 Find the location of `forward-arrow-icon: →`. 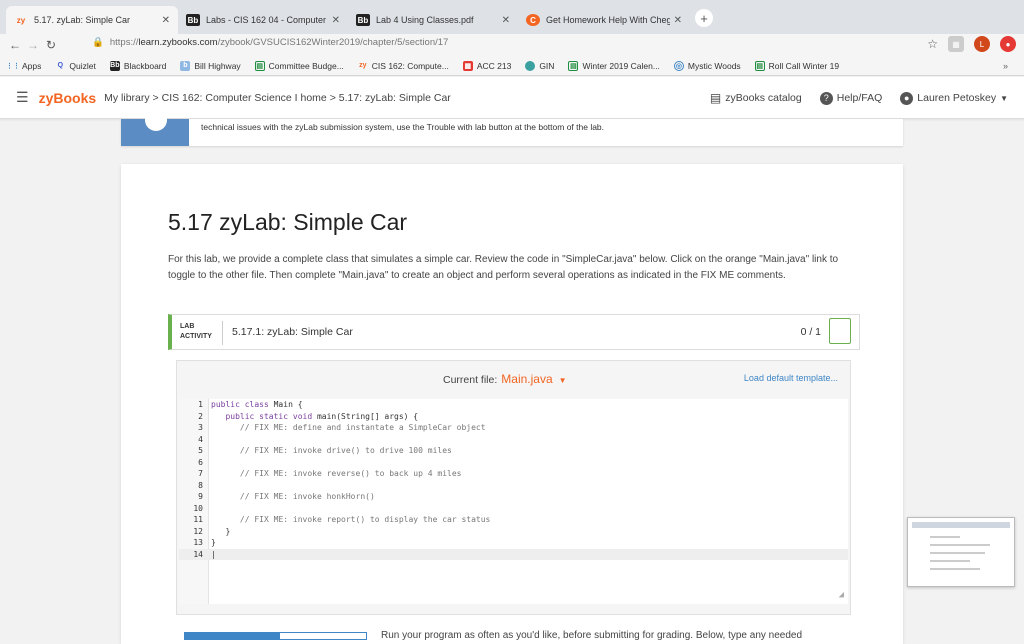

forward-arrow-icon: → is located at coordinates (33, 45).